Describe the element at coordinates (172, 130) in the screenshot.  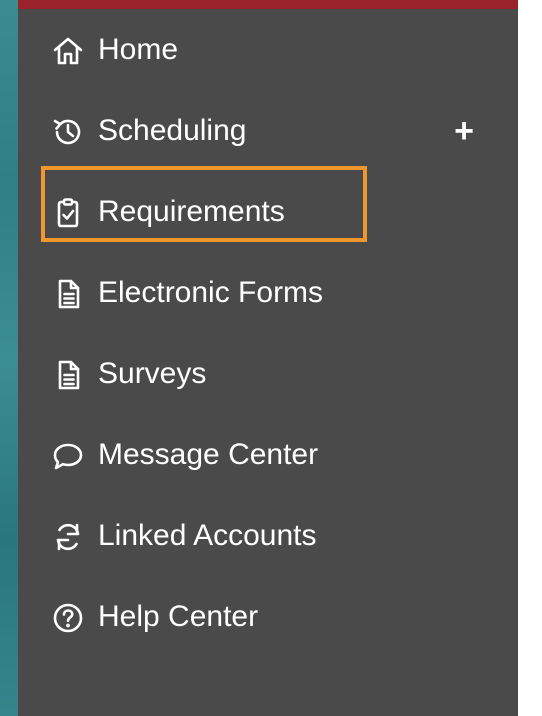
I see `menu-item-label: Scheduling` at that location.